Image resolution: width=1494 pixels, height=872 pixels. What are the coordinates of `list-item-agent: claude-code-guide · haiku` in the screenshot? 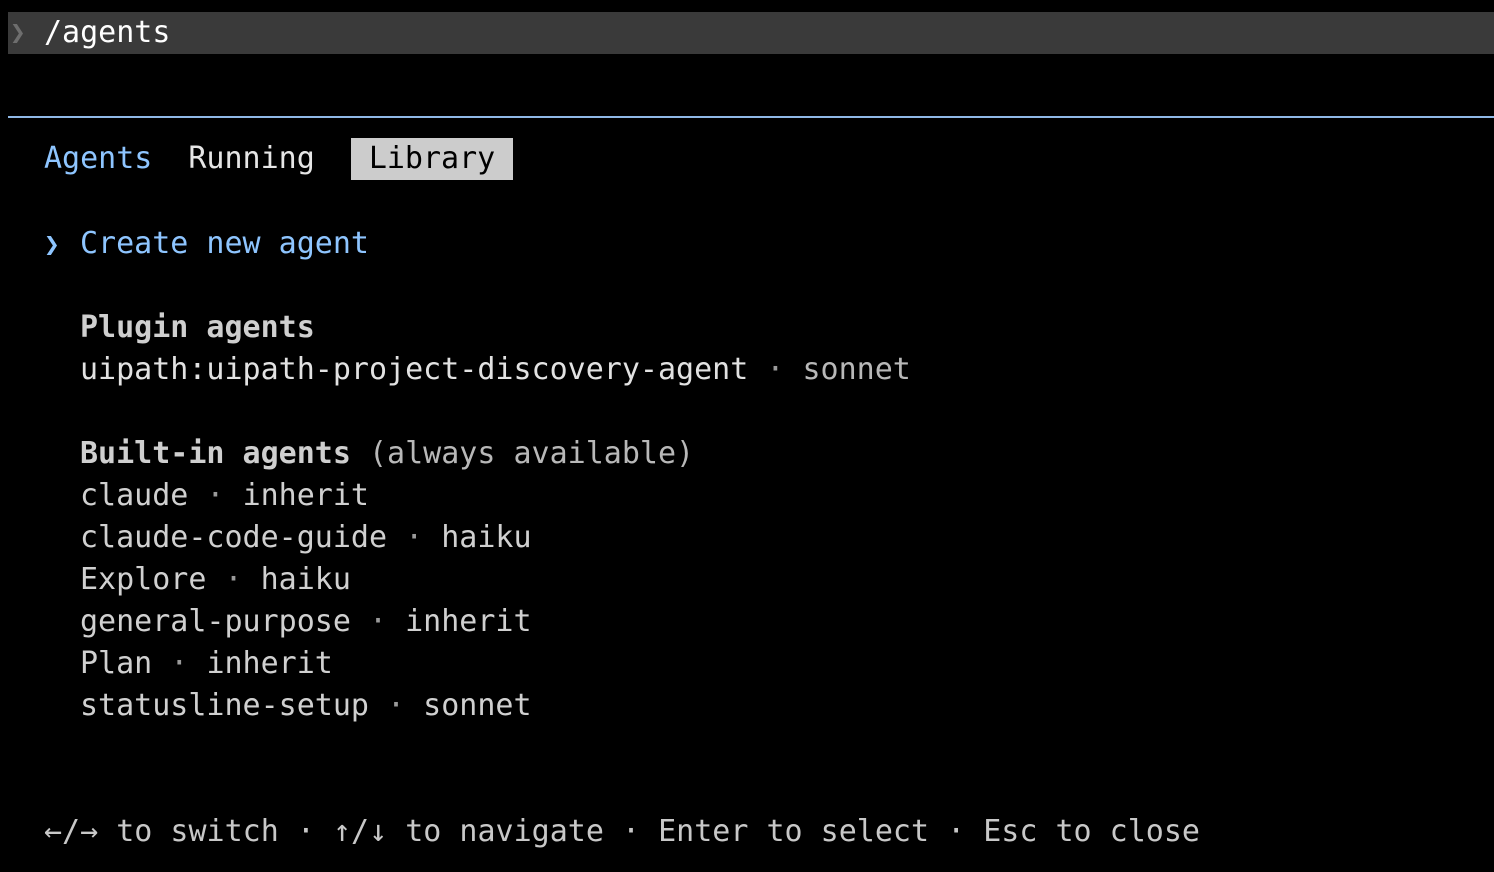 It's located at (306, 538).